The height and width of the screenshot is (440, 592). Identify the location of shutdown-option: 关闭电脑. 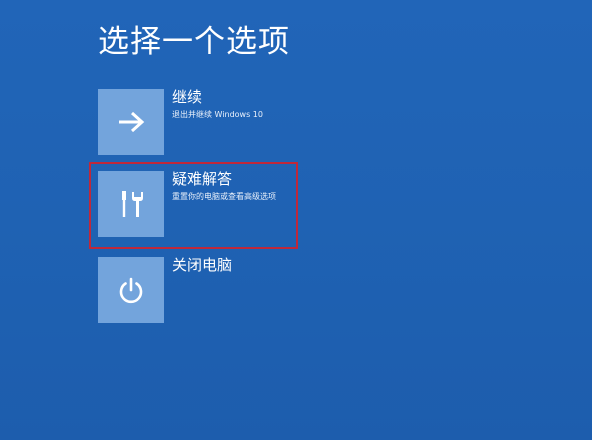
(198, 289).